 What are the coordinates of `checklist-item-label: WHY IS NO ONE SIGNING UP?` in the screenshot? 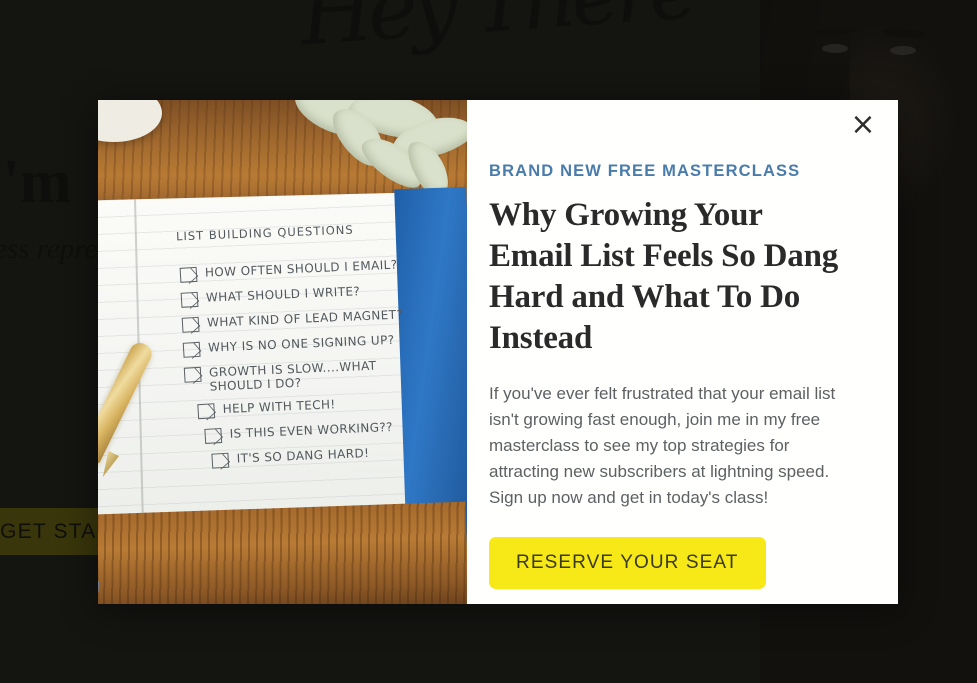 It's located at (301, 343).